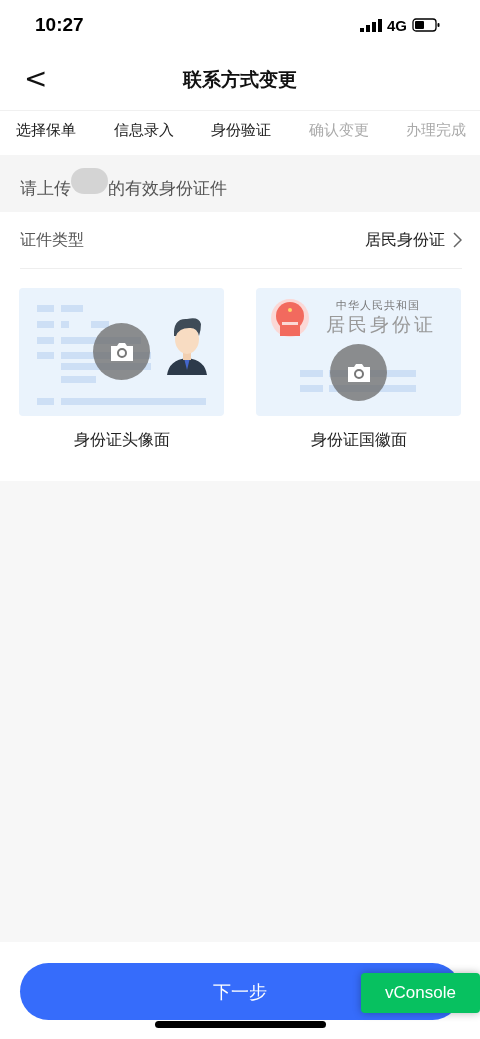  I want to click on battery-icon, so click(426, 25).